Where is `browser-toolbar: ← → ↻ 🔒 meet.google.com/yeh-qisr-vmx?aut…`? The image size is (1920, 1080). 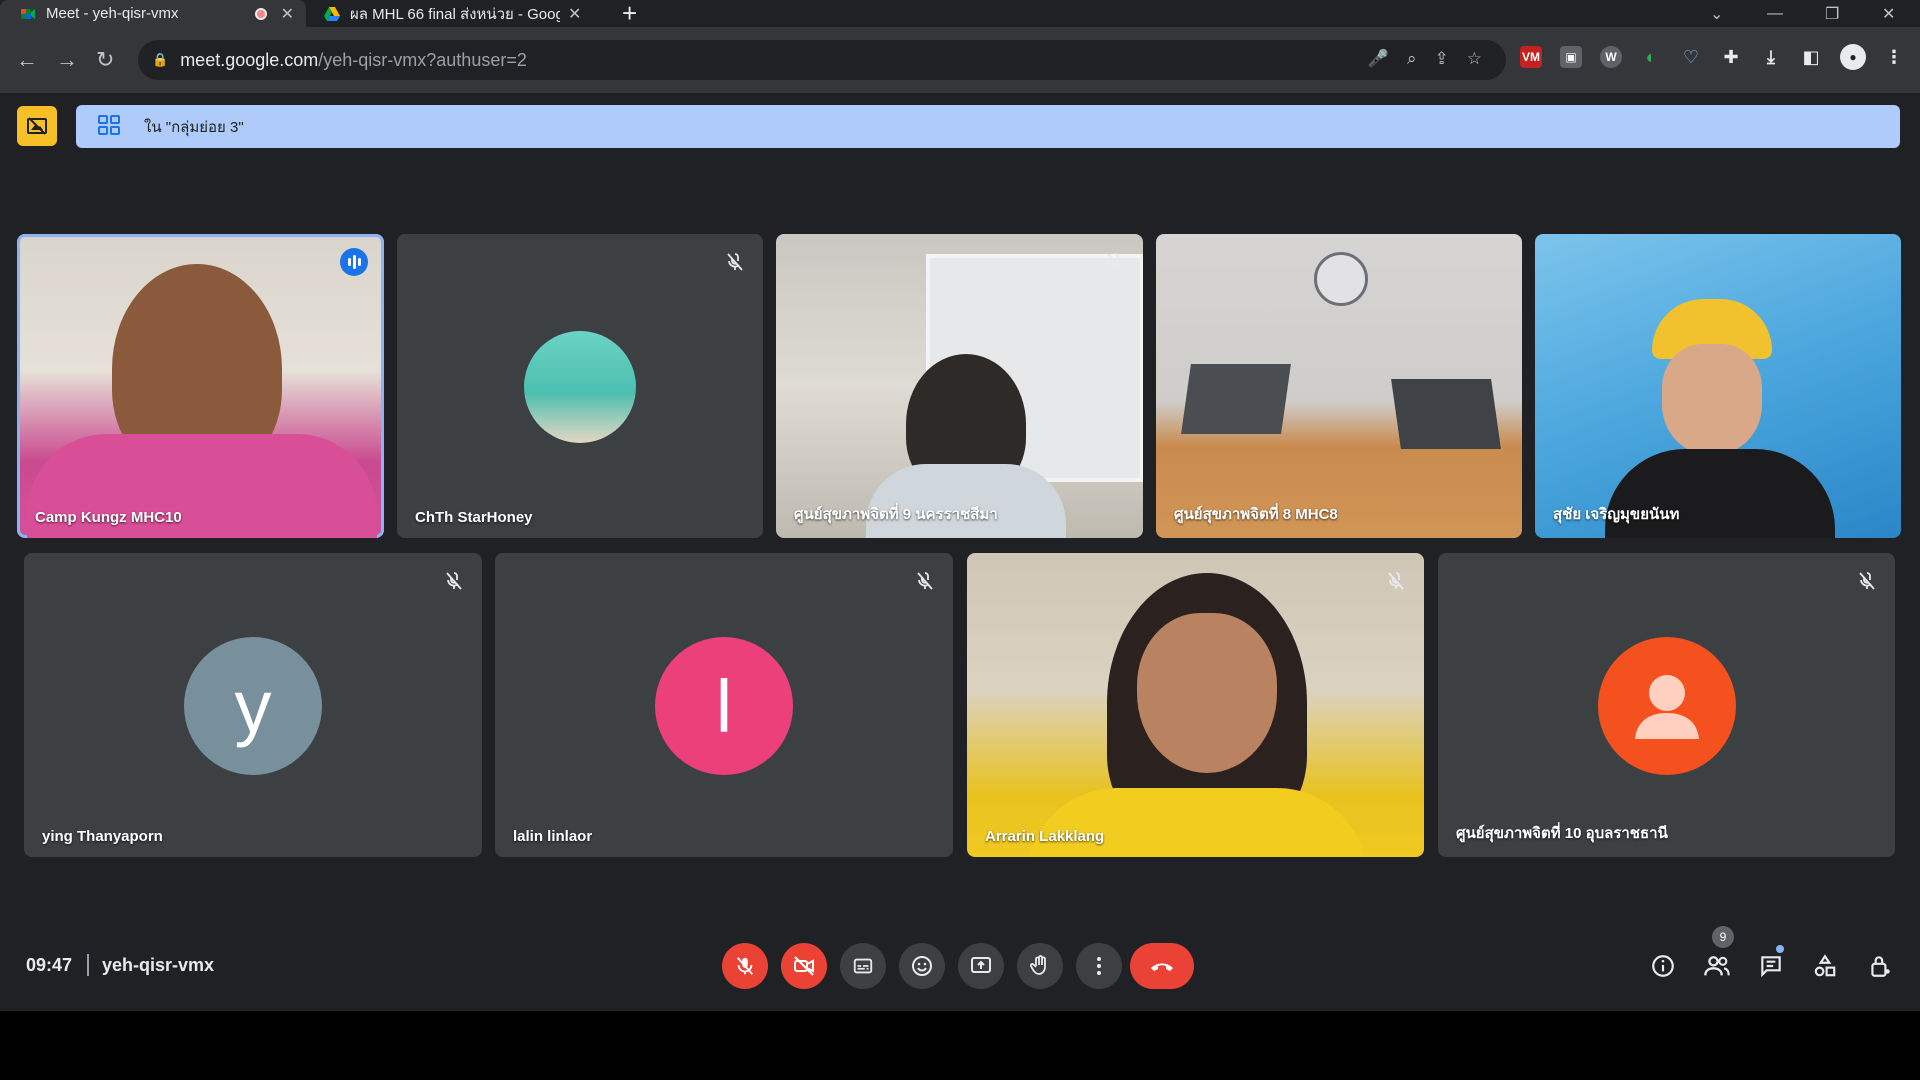
browser-toolbar: ← → ↻ 🔒 meet.google.com/yeh-qisr-vmx?aut… is located at coordinates (960, 60).